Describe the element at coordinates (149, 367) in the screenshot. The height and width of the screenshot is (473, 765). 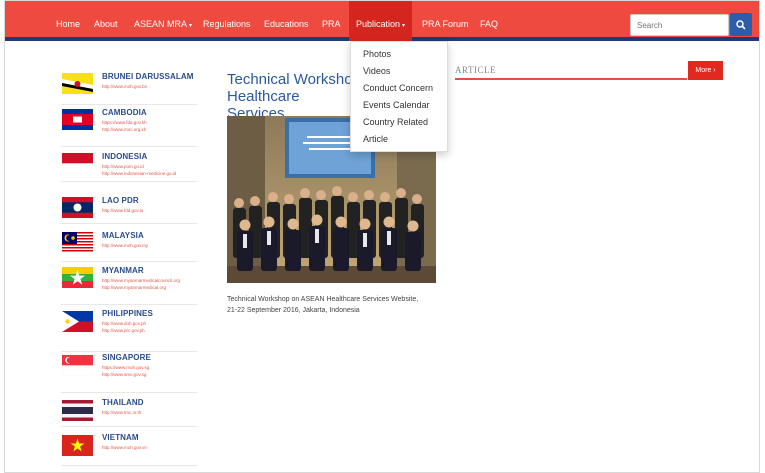
I see `country-link: https://www.moh.gov.sg` at that location.